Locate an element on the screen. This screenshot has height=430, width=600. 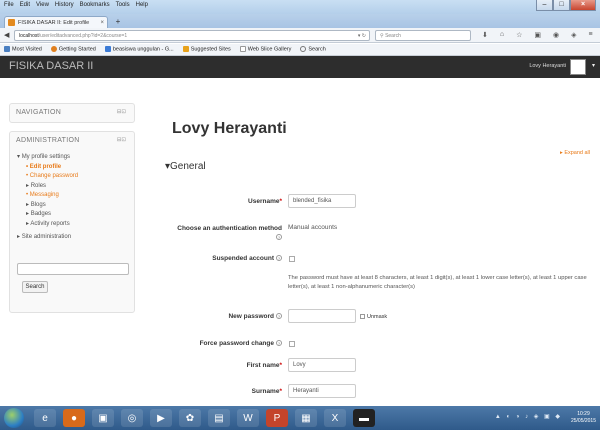
start-button is located at coordinates (14, 418).